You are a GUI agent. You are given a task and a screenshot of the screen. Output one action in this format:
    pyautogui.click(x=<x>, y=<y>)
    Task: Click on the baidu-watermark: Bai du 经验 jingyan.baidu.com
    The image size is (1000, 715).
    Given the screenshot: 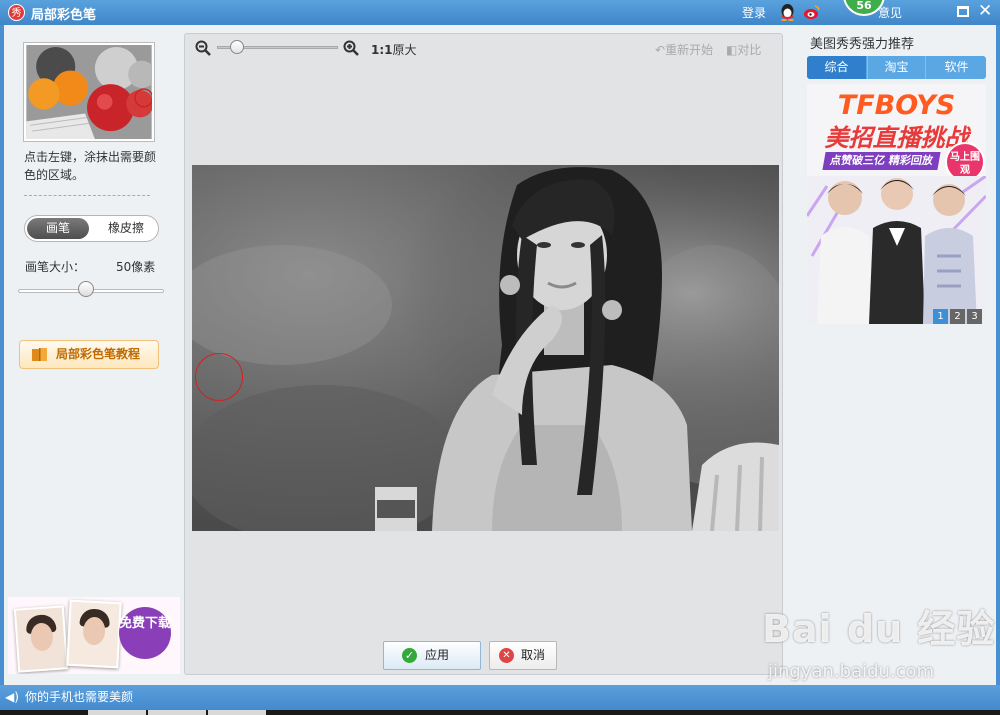 What is the action you would take?
    pyautogui.click(x=879, y=644)
    